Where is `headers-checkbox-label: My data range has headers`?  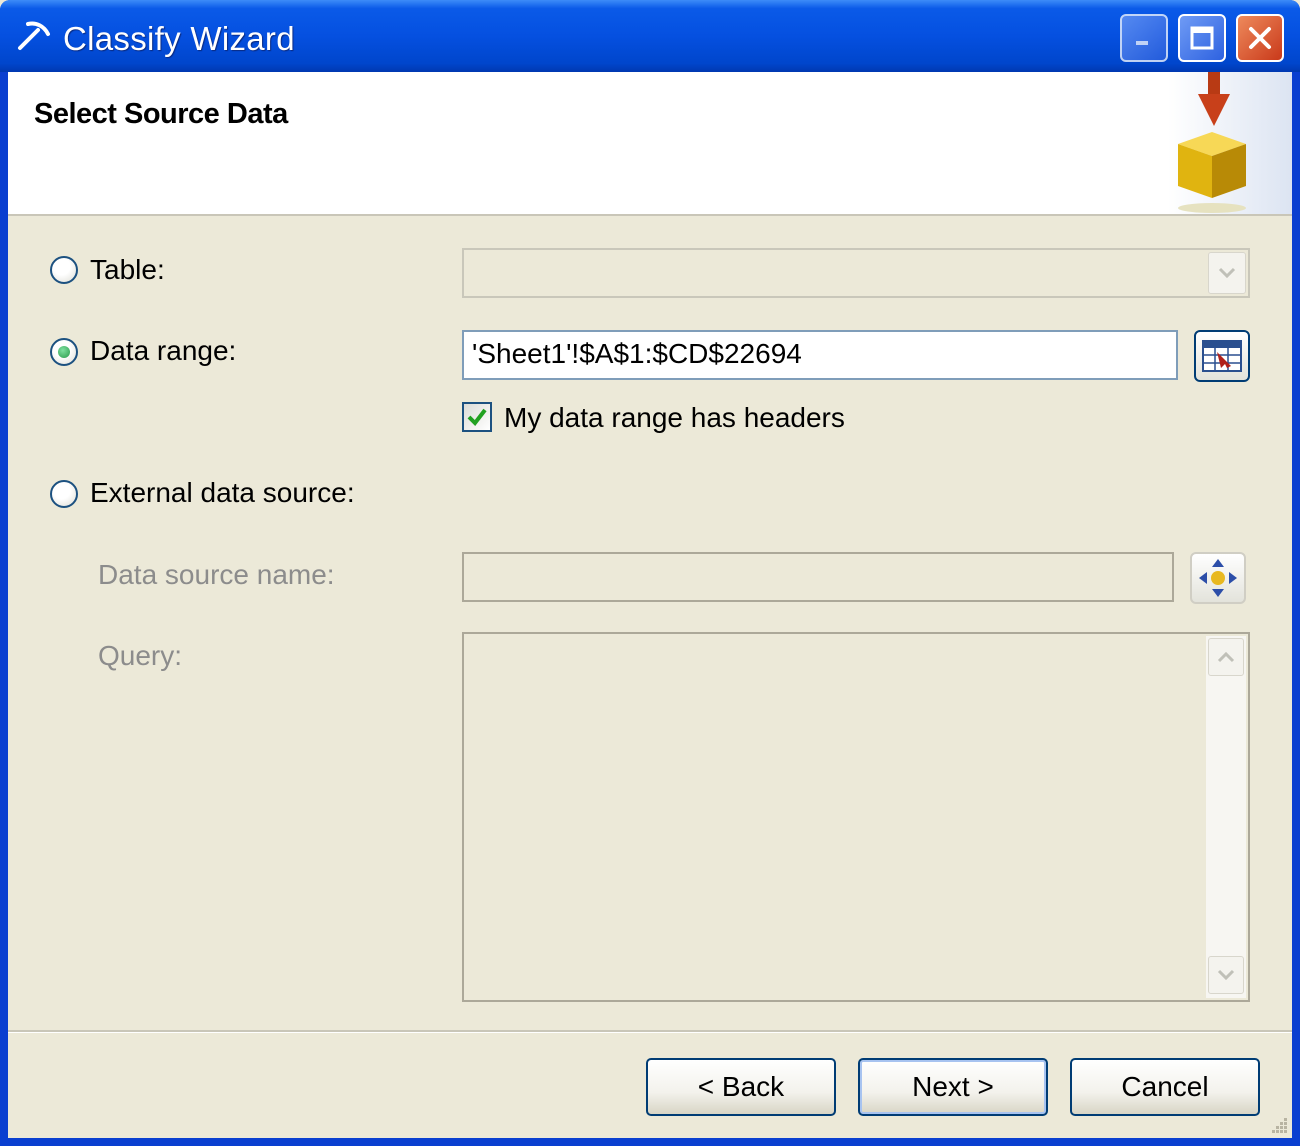 headers-checkbox-label: My data range has headers is located at coordinates (674, 417).